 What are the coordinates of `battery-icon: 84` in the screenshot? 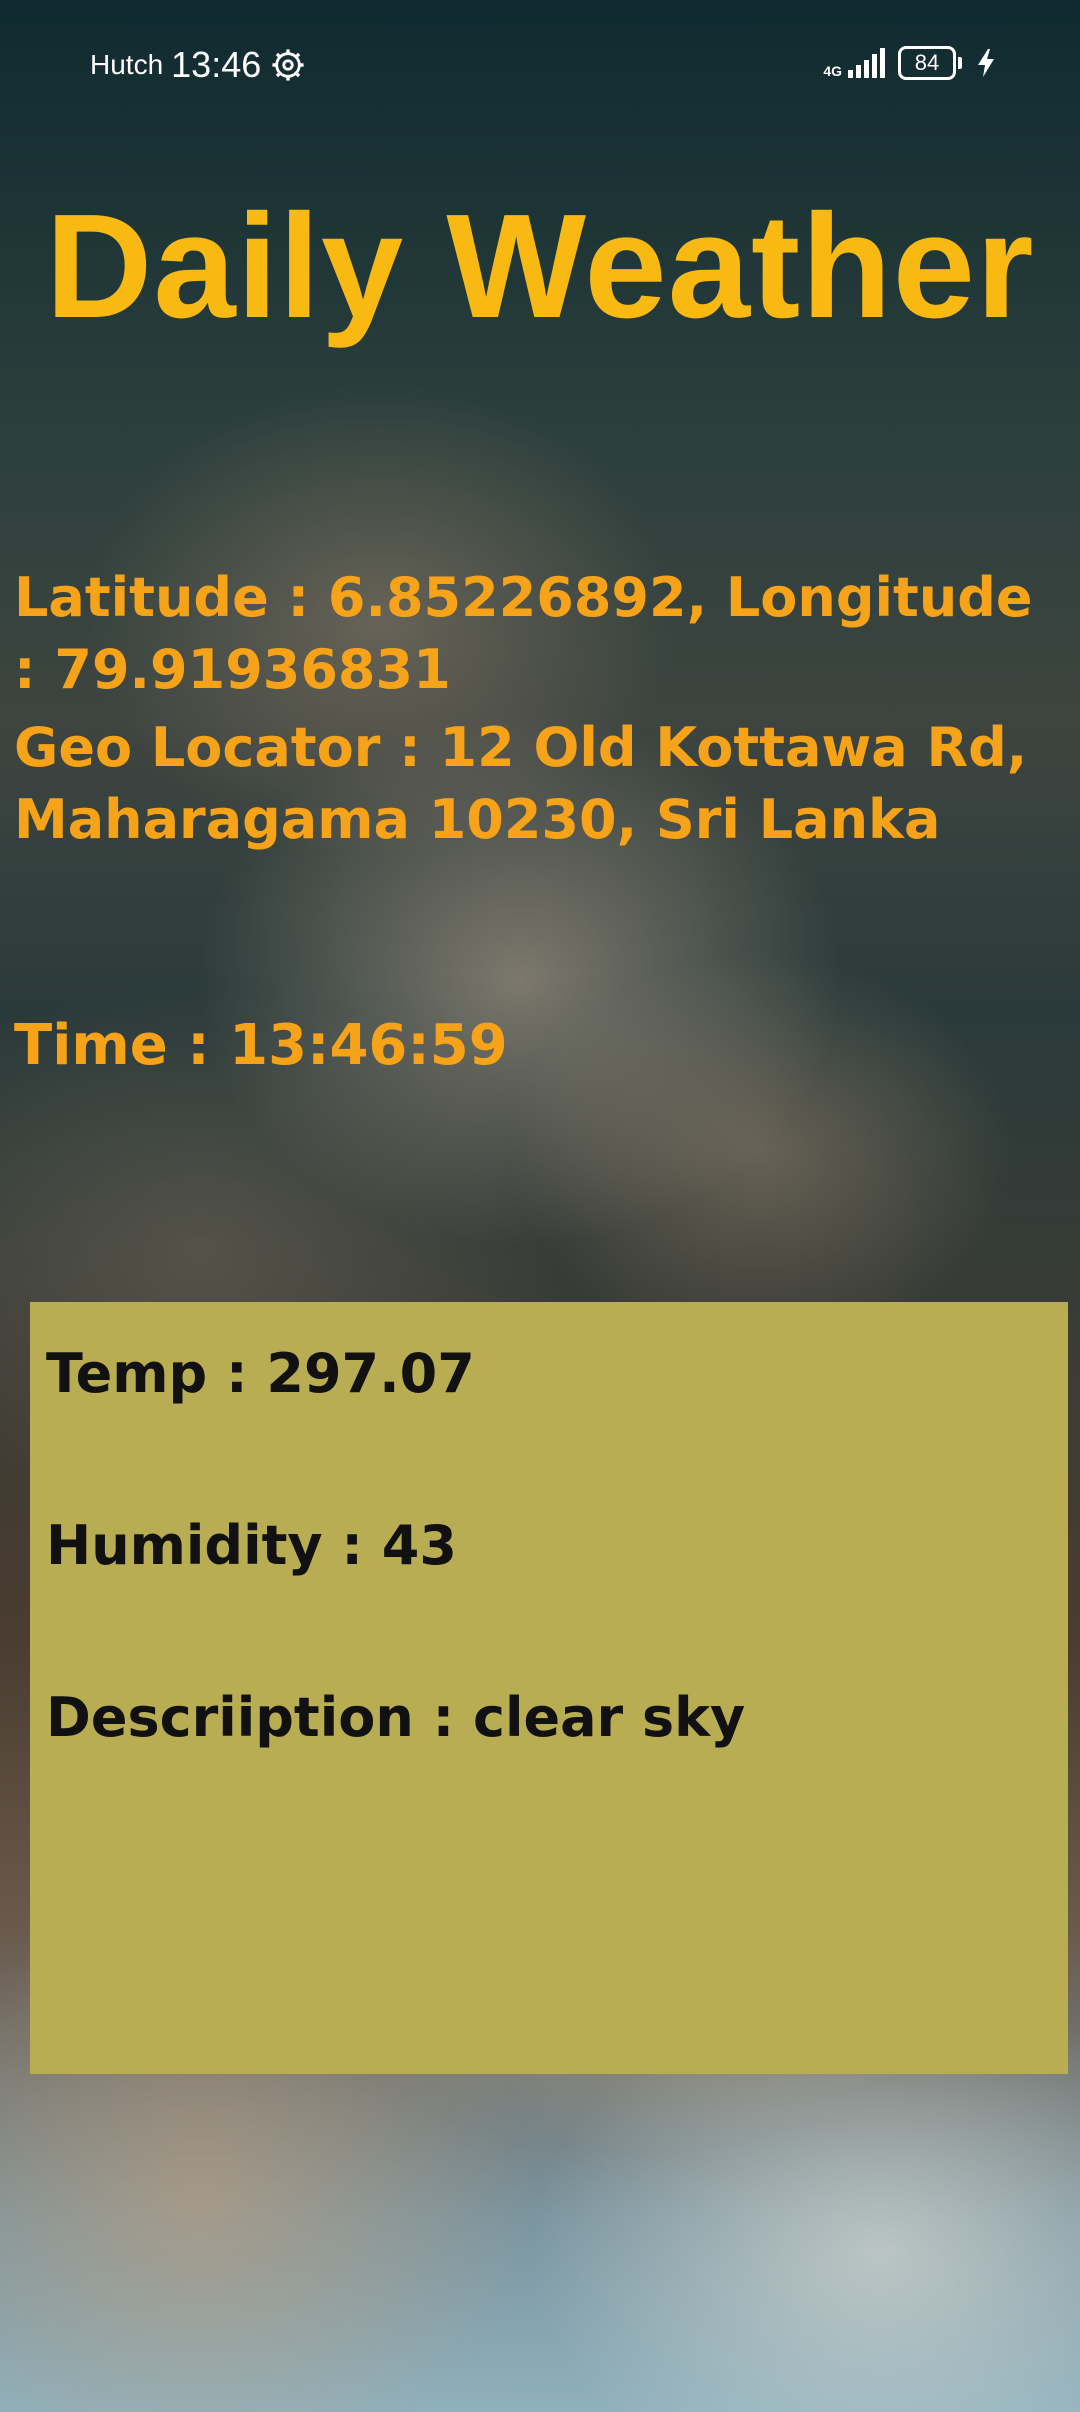 It's located at (930, 63).